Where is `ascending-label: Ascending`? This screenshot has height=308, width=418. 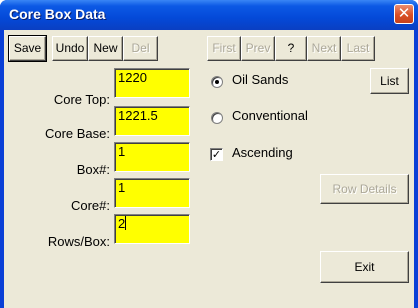 ascending-label: Ascending is located at coordinates (262, 152).